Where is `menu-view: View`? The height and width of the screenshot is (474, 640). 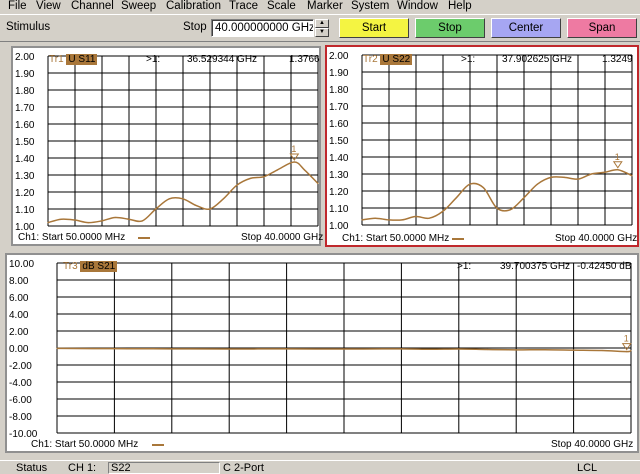
menu-view: View is located at coordinates (48, 6).